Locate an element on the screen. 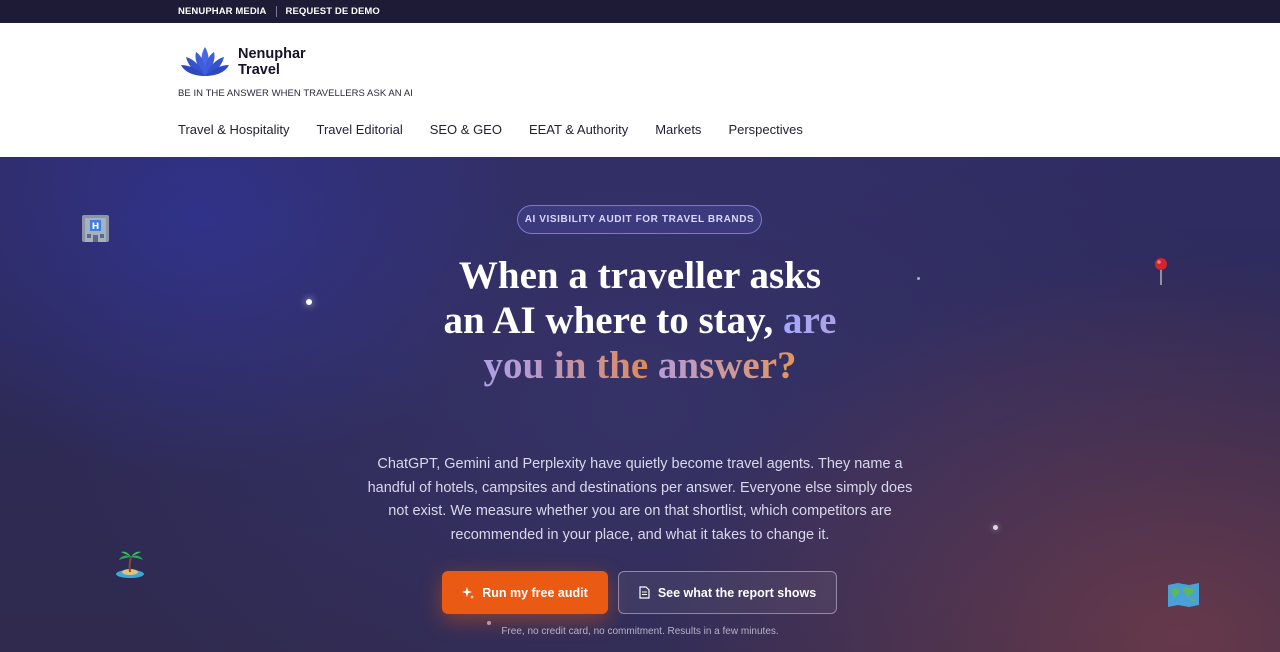 The height and width of the screenshot is (652, 1280). hotel-icon: H is located at coordinates (95, 228).